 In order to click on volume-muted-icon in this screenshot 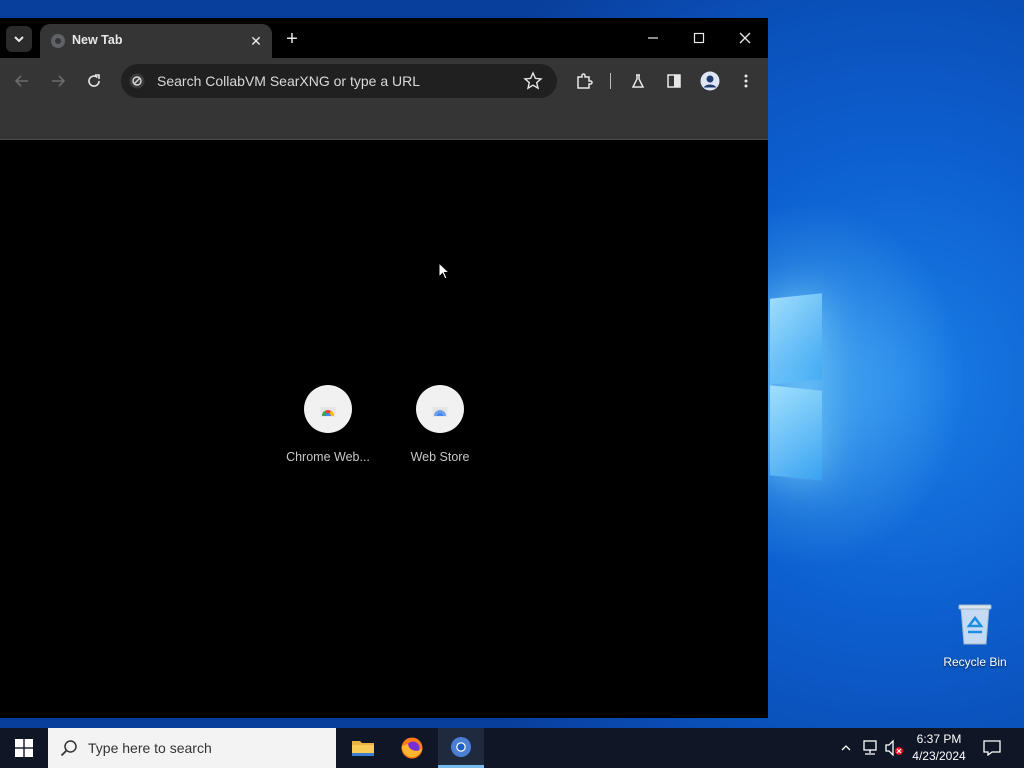, I will do `click(894, 748)`.